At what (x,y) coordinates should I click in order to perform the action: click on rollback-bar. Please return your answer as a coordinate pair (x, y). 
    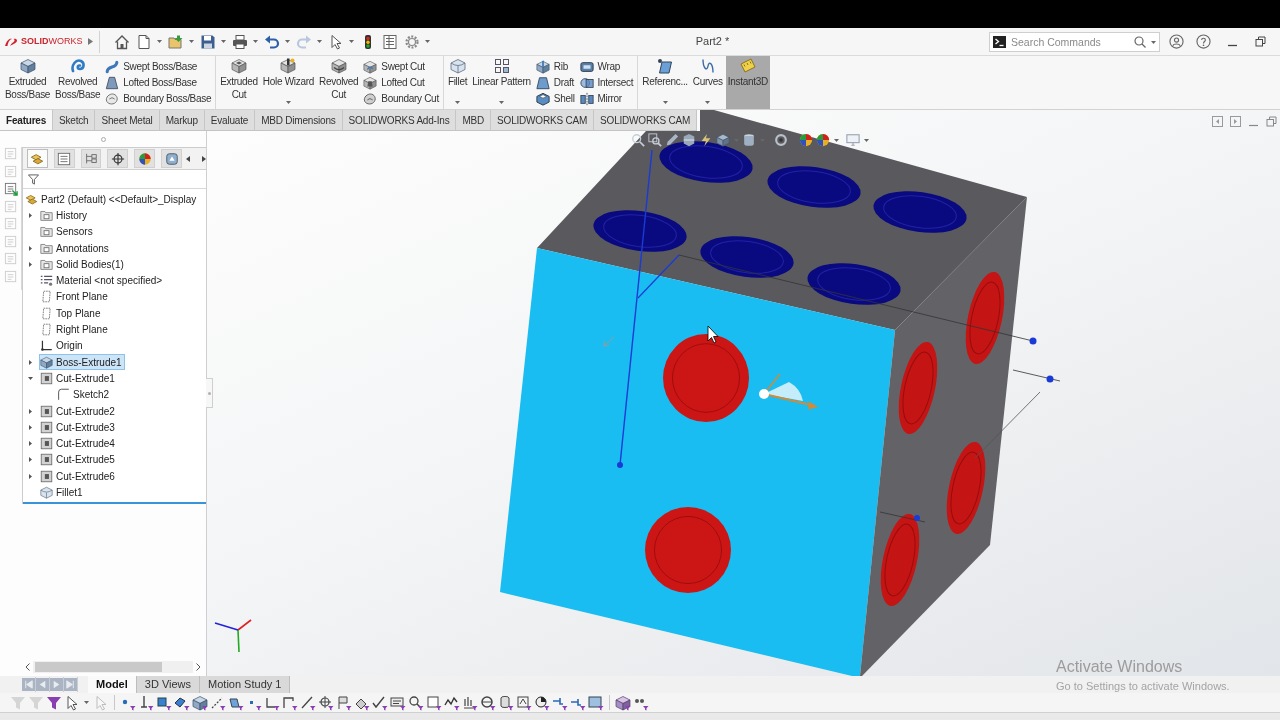
    Looking at the image, I should click on (114, 502).